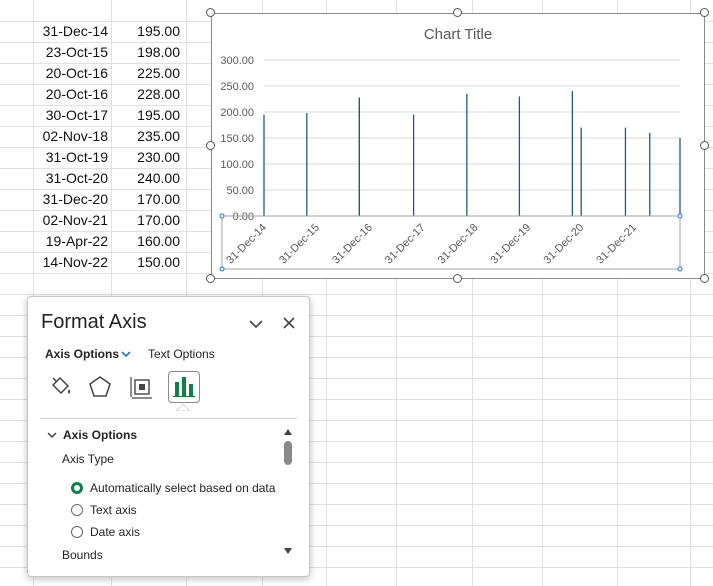 The image size is (713, 586). I want to click on cell-date: 14-Nov-22, so click(54, 262).